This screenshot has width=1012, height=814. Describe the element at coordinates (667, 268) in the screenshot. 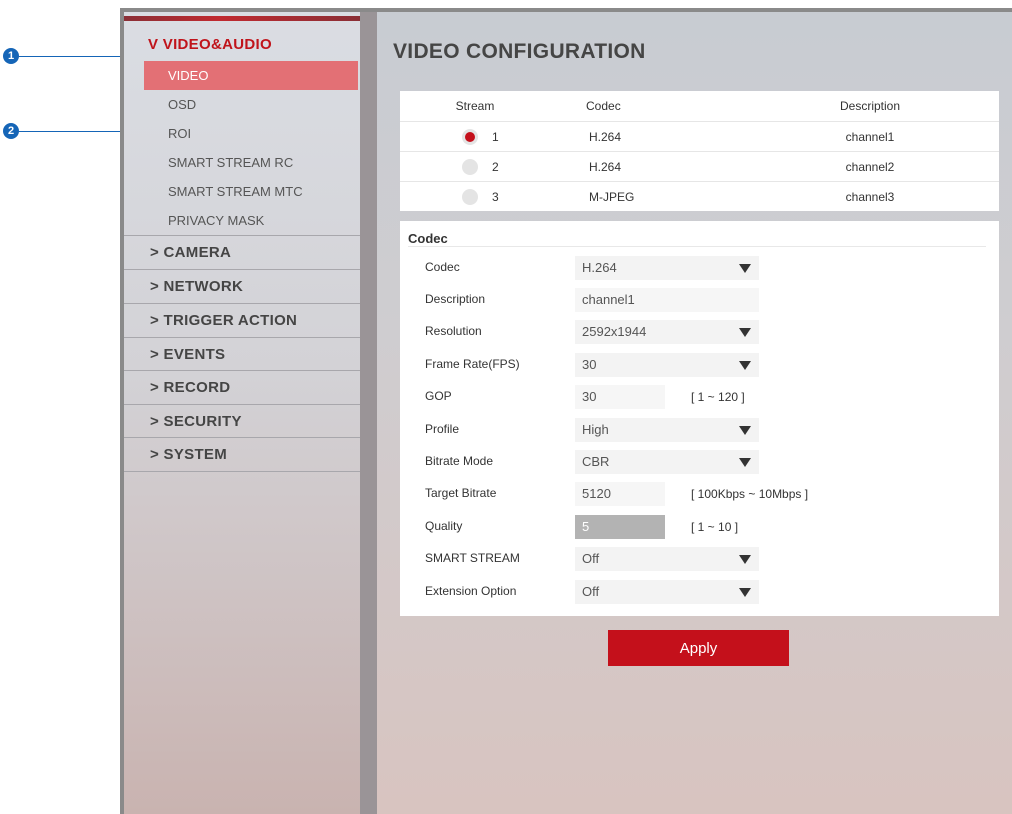

I see `codec-select: H.264` at that location.